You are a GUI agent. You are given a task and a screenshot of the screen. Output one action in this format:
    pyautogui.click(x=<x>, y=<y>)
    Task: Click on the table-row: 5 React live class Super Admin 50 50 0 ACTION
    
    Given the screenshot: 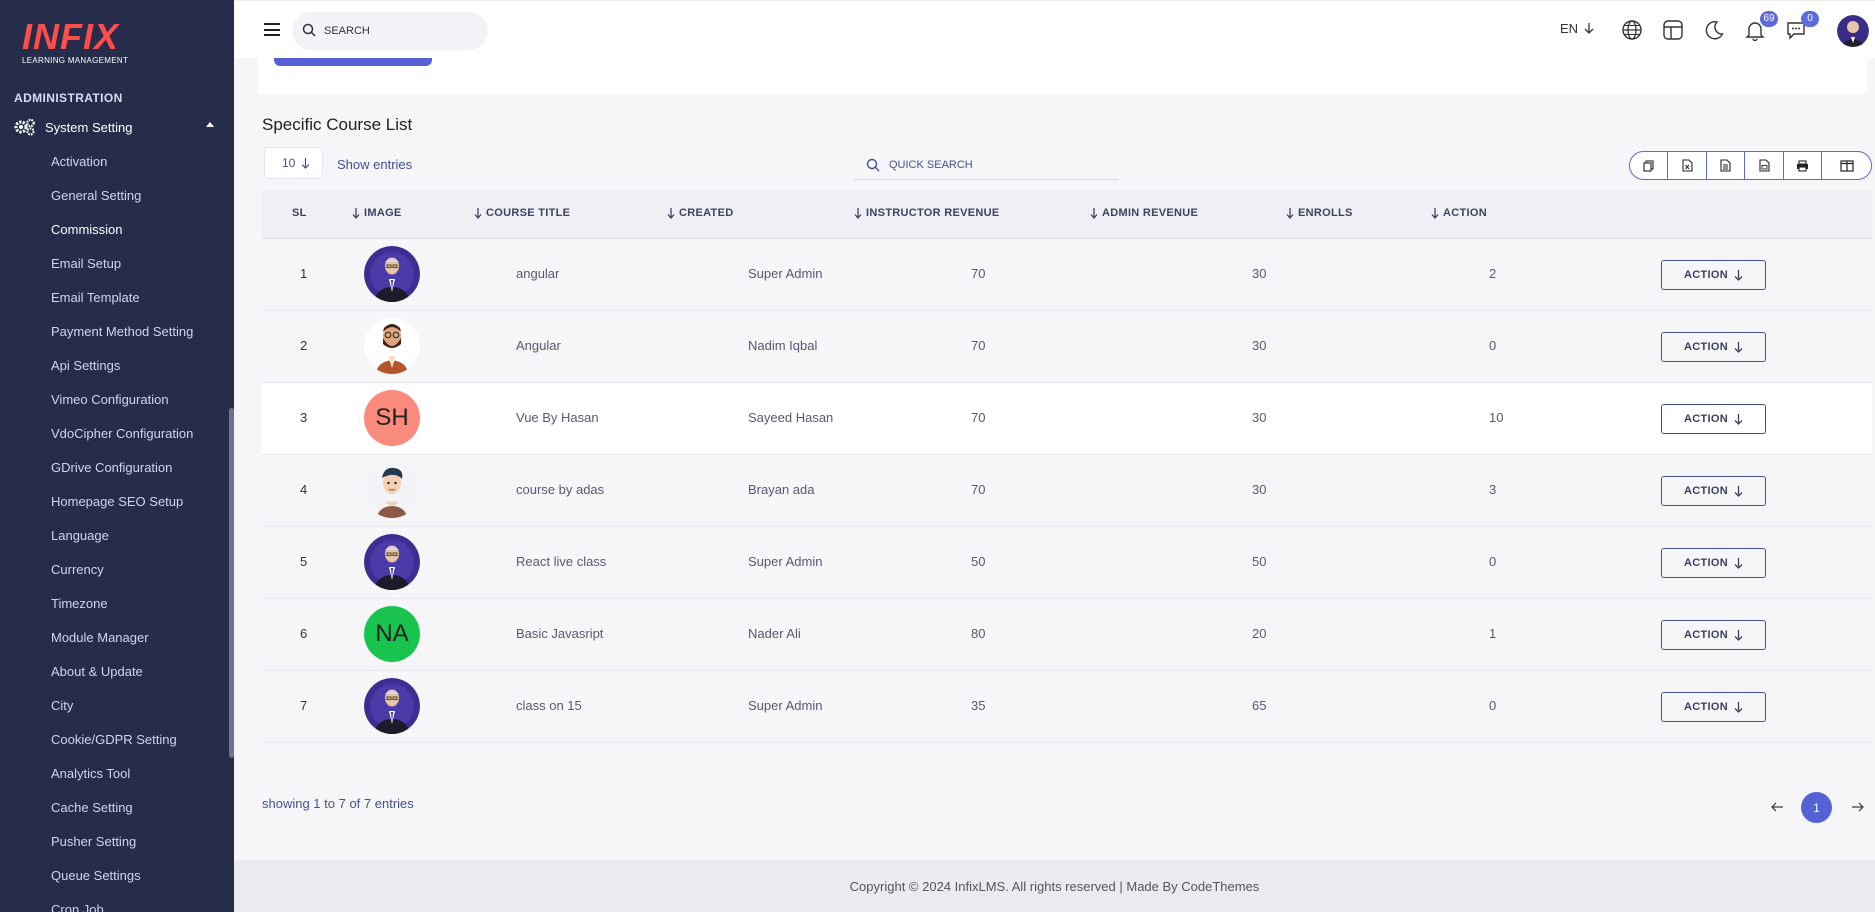 What is the action you would take?
    pyautogui.click(x=1067, y=563)
    